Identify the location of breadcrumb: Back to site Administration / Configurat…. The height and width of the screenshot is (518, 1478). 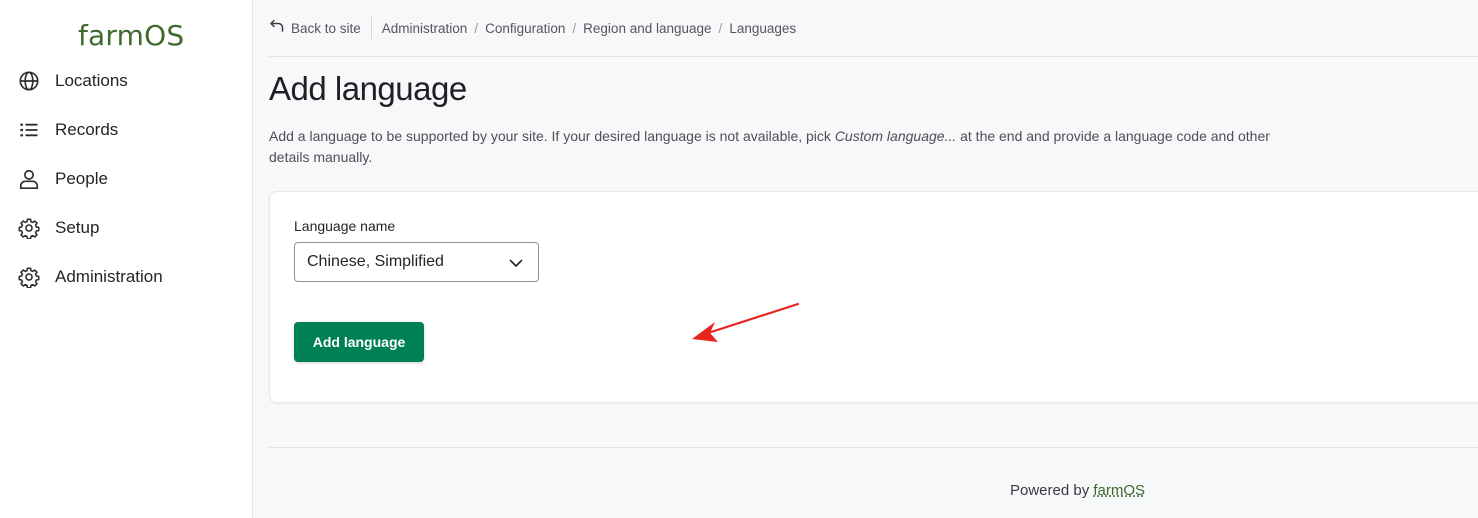
(532, 28).